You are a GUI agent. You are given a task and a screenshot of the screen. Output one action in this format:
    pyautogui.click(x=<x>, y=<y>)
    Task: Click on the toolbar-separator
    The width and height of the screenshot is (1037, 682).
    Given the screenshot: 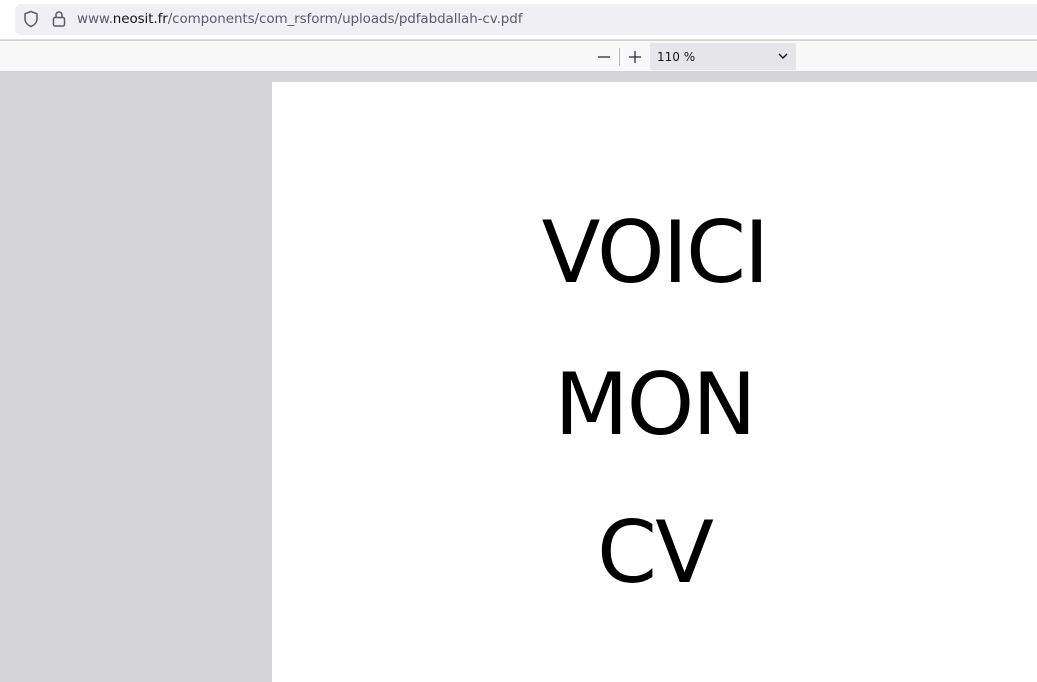 What is the action you would take?
    pyautogui.click(x=619, y=57)
    